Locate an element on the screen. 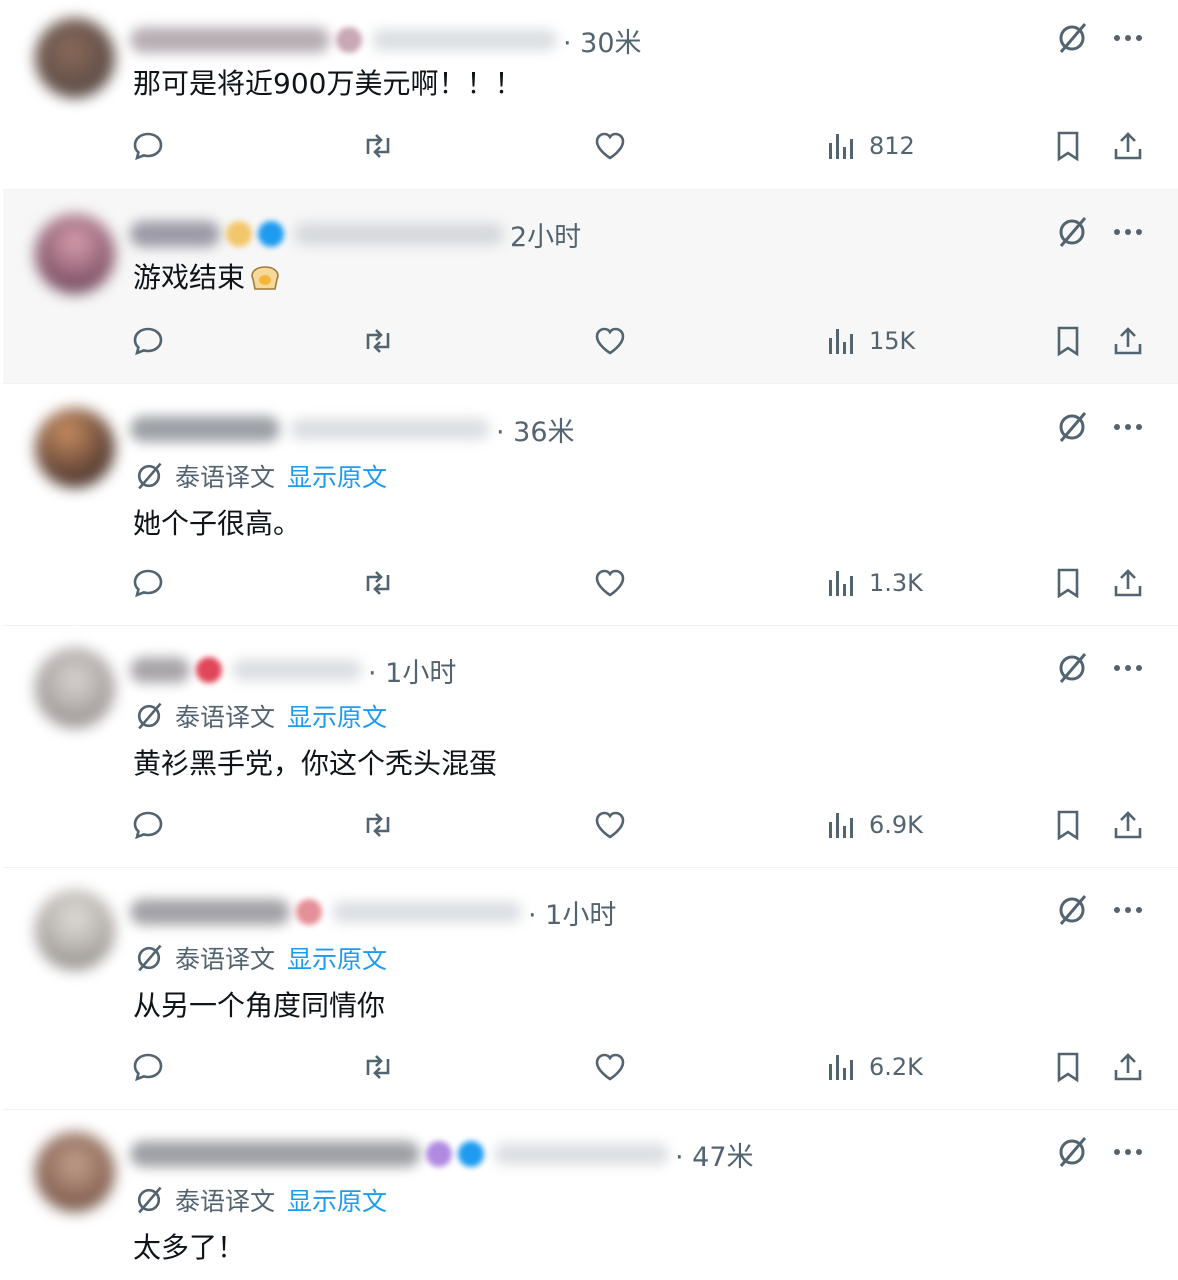 This screenshot has height=1280, width=1178. views-button: 6.9K is located at coordinates (874, 825).